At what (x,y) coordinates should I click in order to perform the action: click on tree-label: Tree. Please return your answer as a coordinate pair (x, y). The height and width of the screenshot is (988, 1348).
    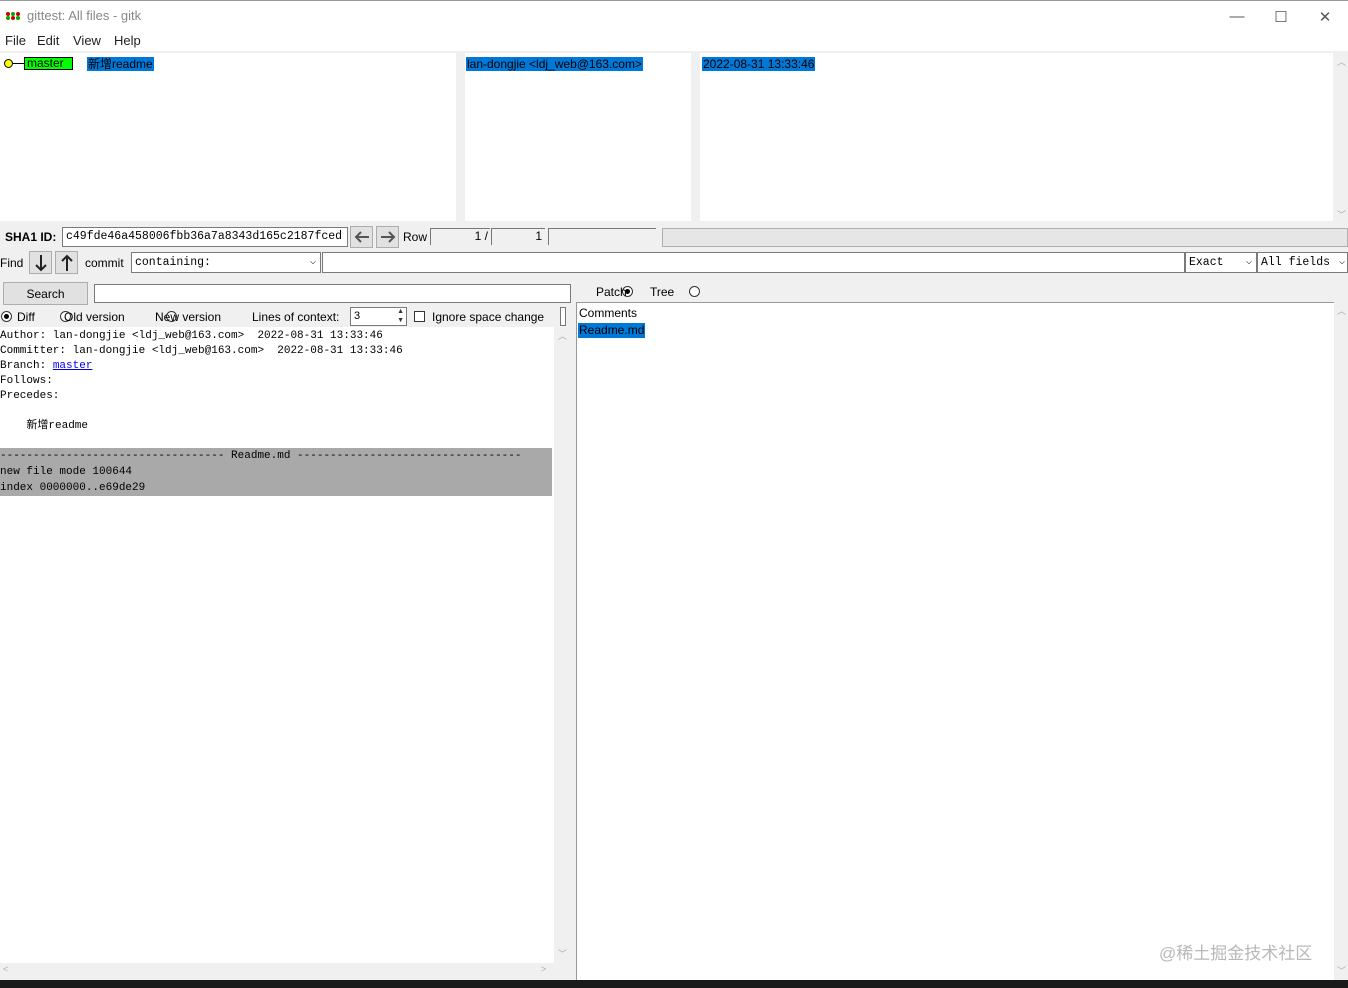
    Looking at the image, I should click on (662, 292).